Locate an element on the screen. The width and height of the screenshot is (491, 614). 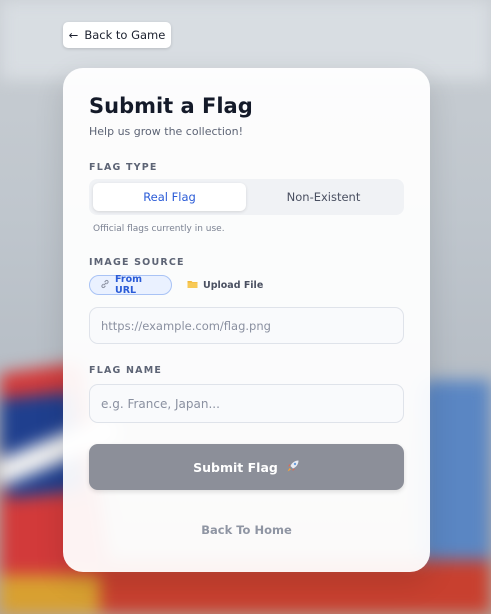
back-to-home-link: Back To Home is located at coordinates (246, 530).